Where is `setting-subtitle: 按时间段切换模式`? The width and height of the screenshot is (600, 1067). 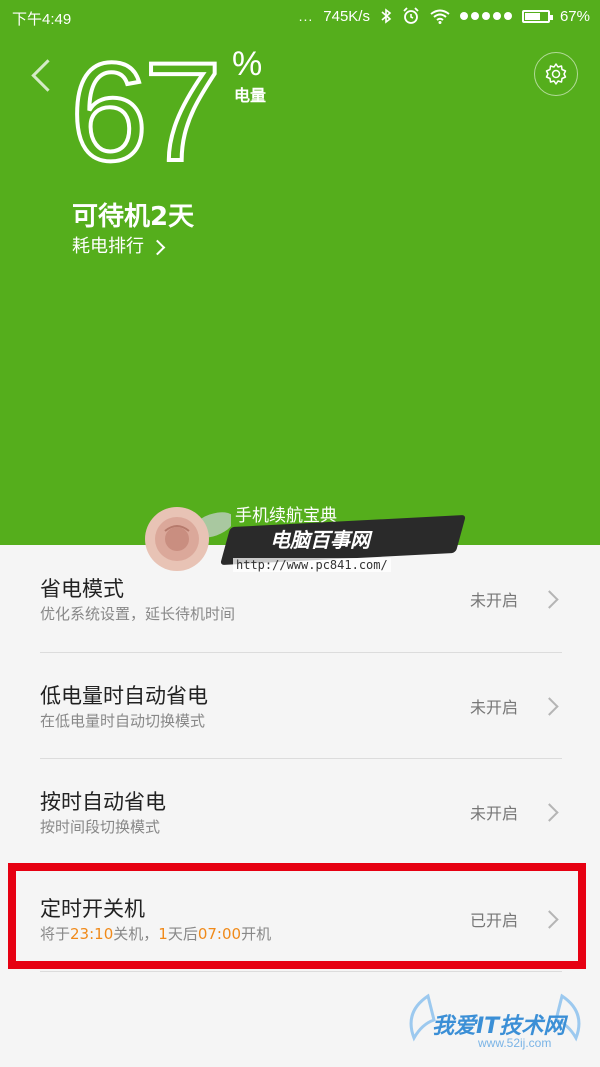 setting-subtitle: 按时间段切换模式 is located at coordinates (100, 827).